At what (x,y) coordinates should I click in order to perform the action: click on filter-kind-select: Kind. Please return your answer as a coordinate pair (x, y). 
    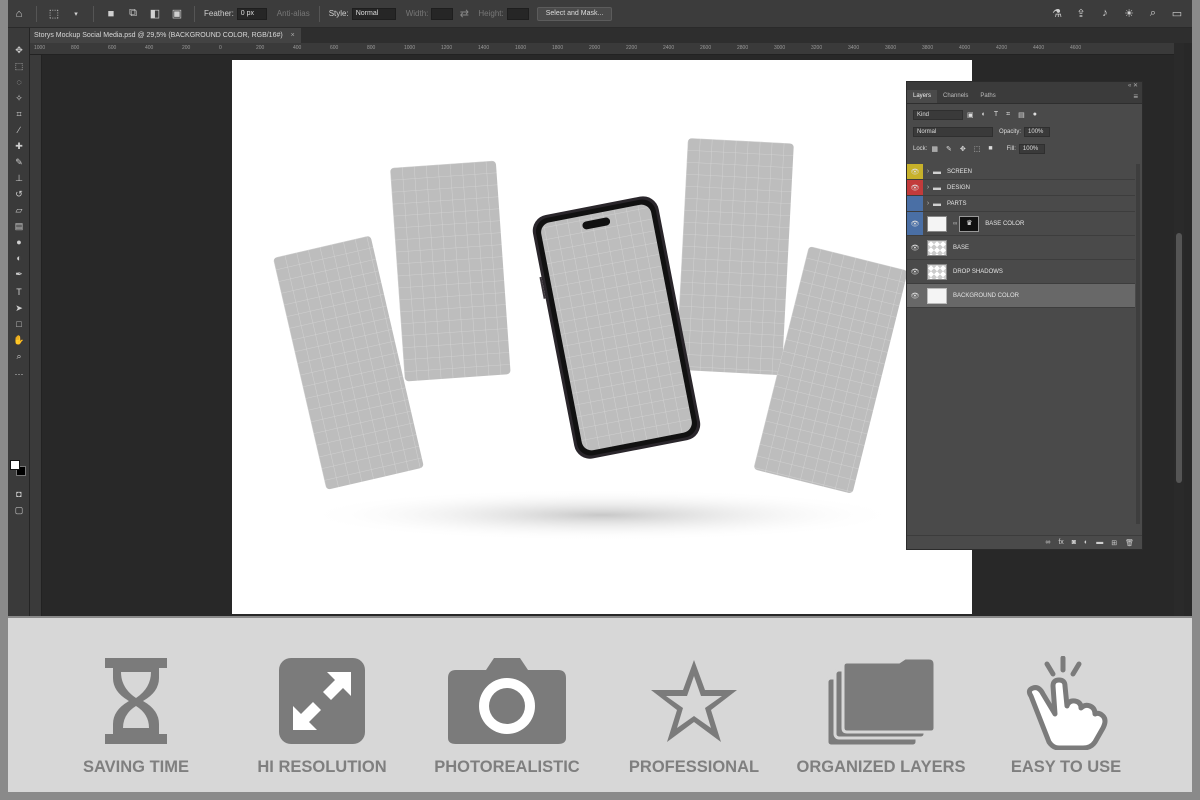
    Looking at the image, I should click on (938, 114).